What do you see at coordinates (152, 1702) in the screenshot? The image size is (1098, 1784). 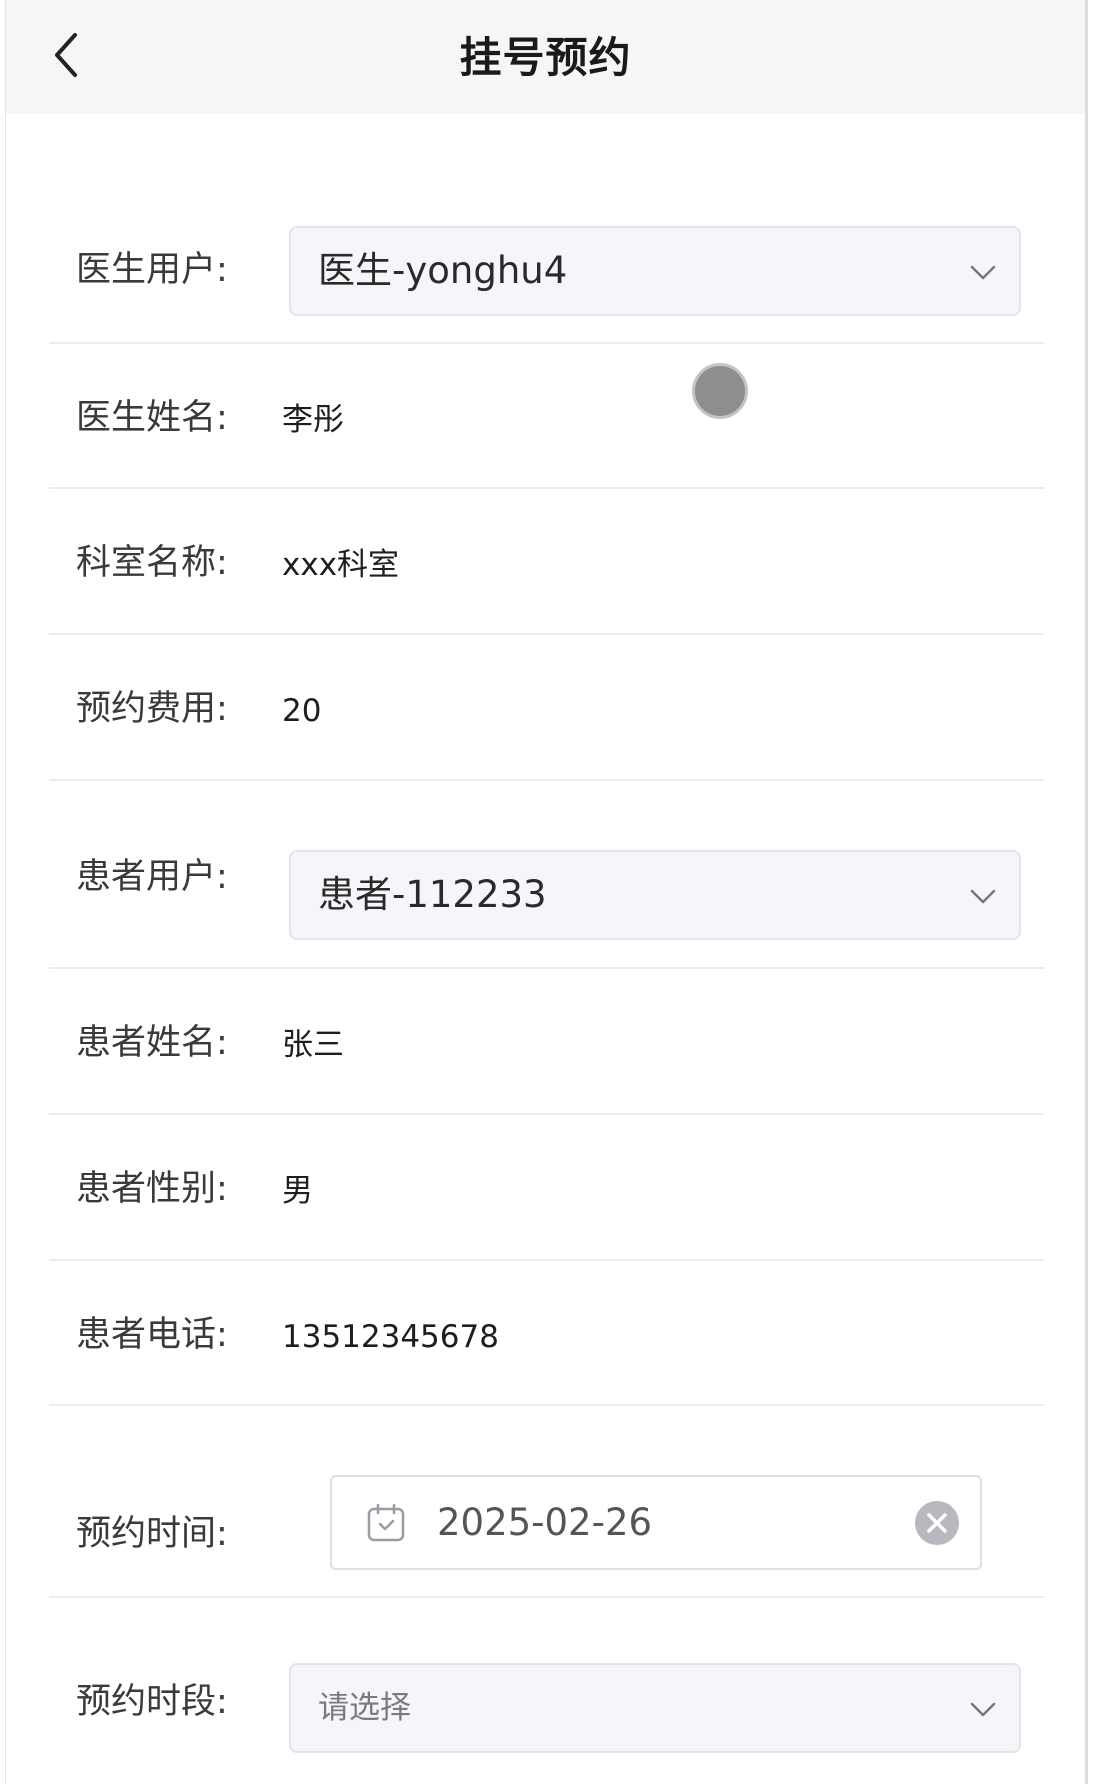 I see `time-slot-label: 预约时段:` at bounding box center [152, 1702].